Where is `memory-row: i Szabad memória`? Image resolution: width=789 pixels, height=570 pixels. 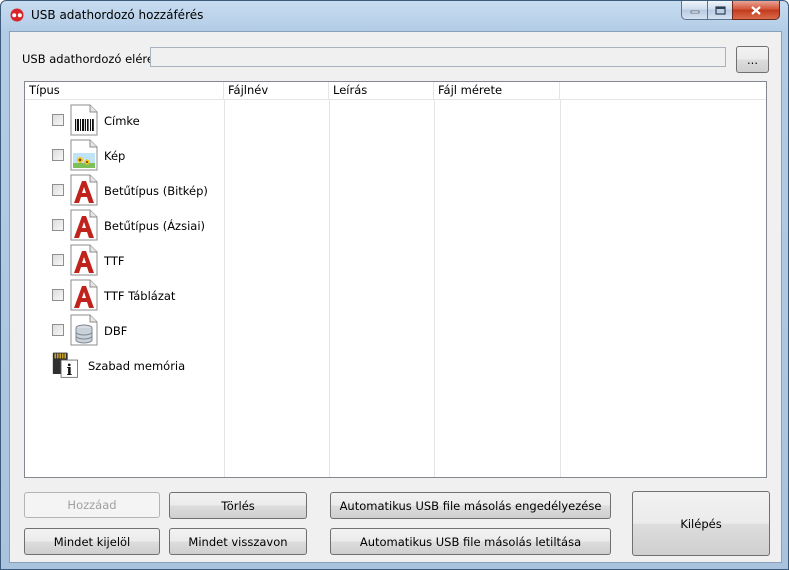 memory-row: i Szabad memória is located at coordinates (125, 365).